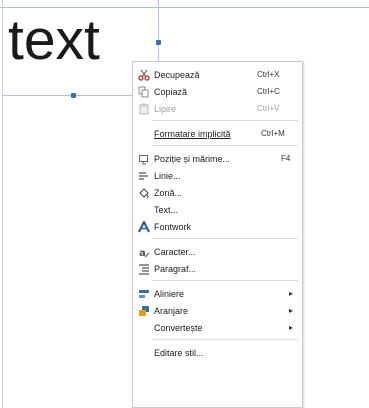 Image resolution: width=369 pixels, height=408 pixels. What do you see at coordinates (144, 253) in the screenshot?
I see `character-icon: a` at bounding box center [144, 253].